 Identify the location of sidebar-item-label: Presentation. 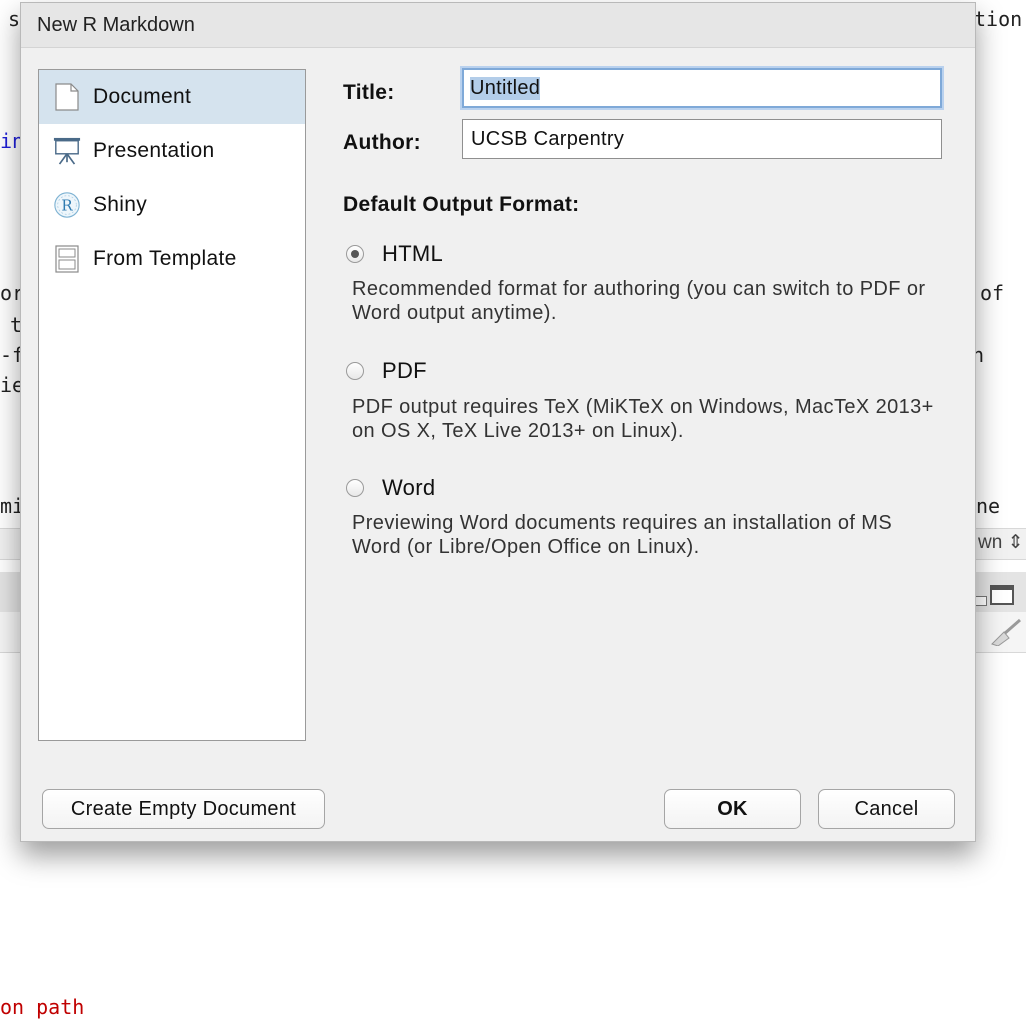
(154, 150).